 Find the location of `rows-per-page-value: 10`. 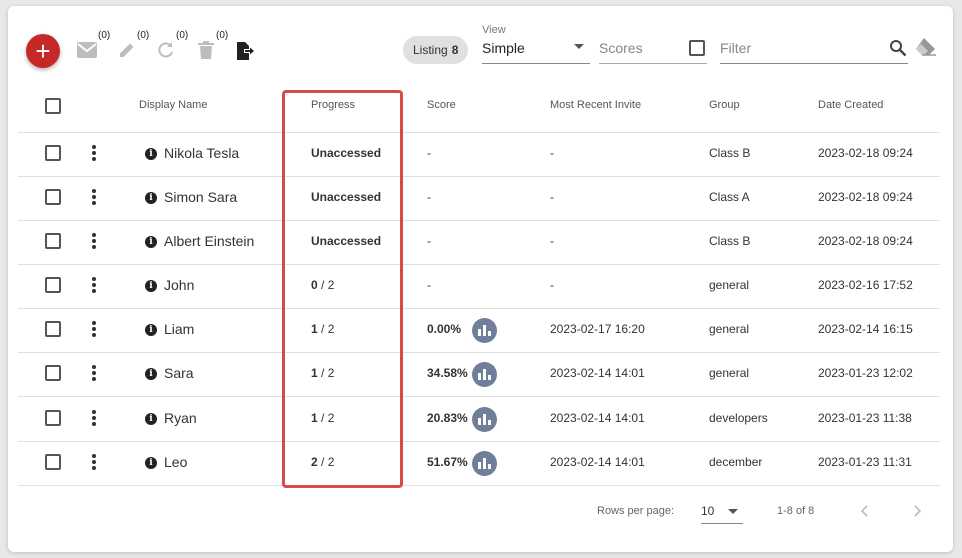

rows-per-page-value: 10 is located at coordinates (708, 511).